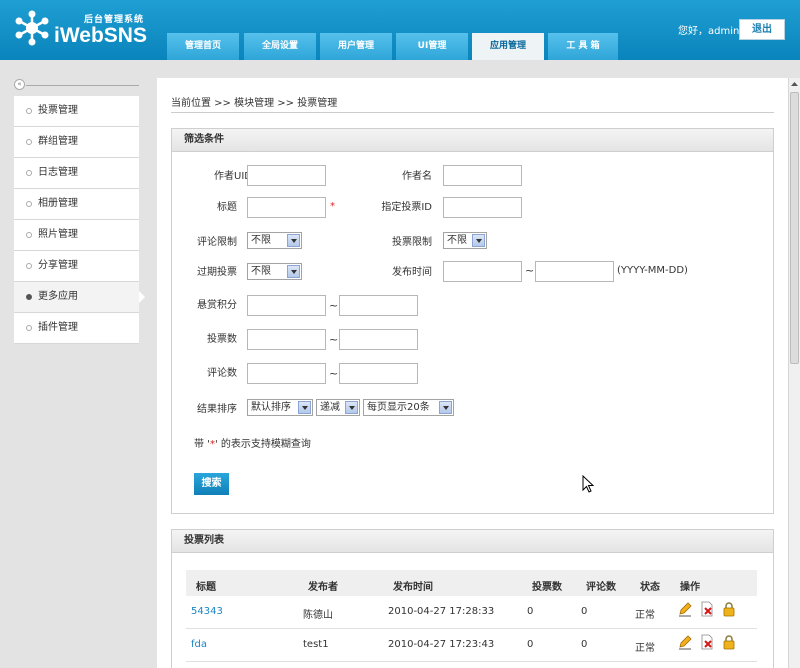 This screenshot has width=800, height=668. What do you see at coordinates (32, 28) in the screenshot?
I see `logo-icon` at bounding box center [32, 28].